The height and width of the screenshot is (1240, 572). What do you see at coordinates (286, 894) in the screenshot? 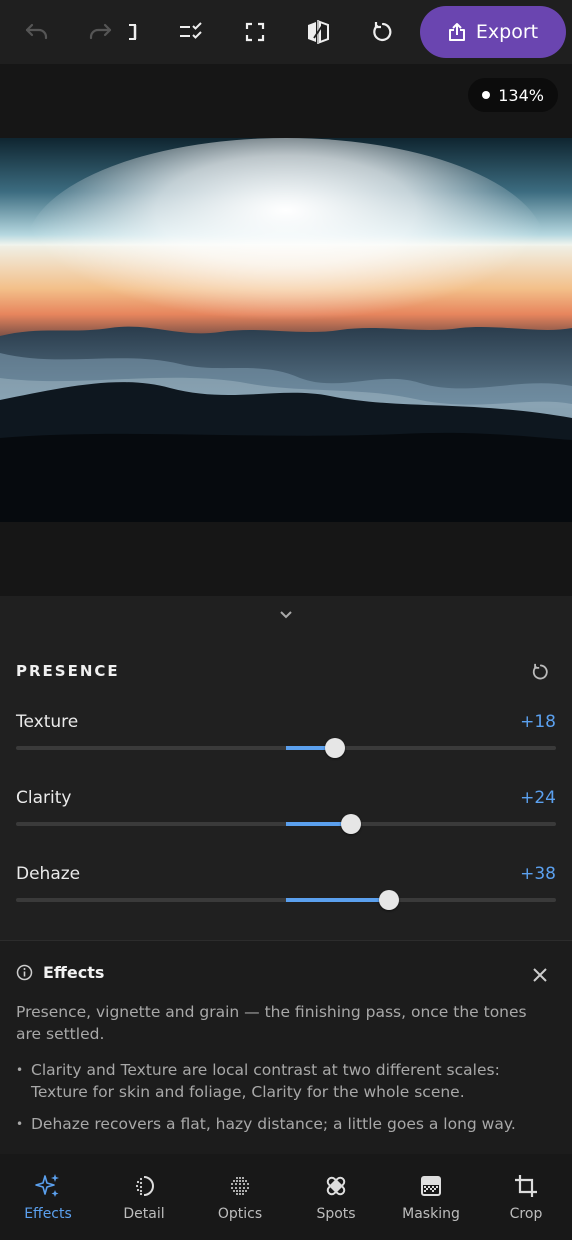
I see `dehaze-slider: Dehaze +38` at bounding box center [286, 894].